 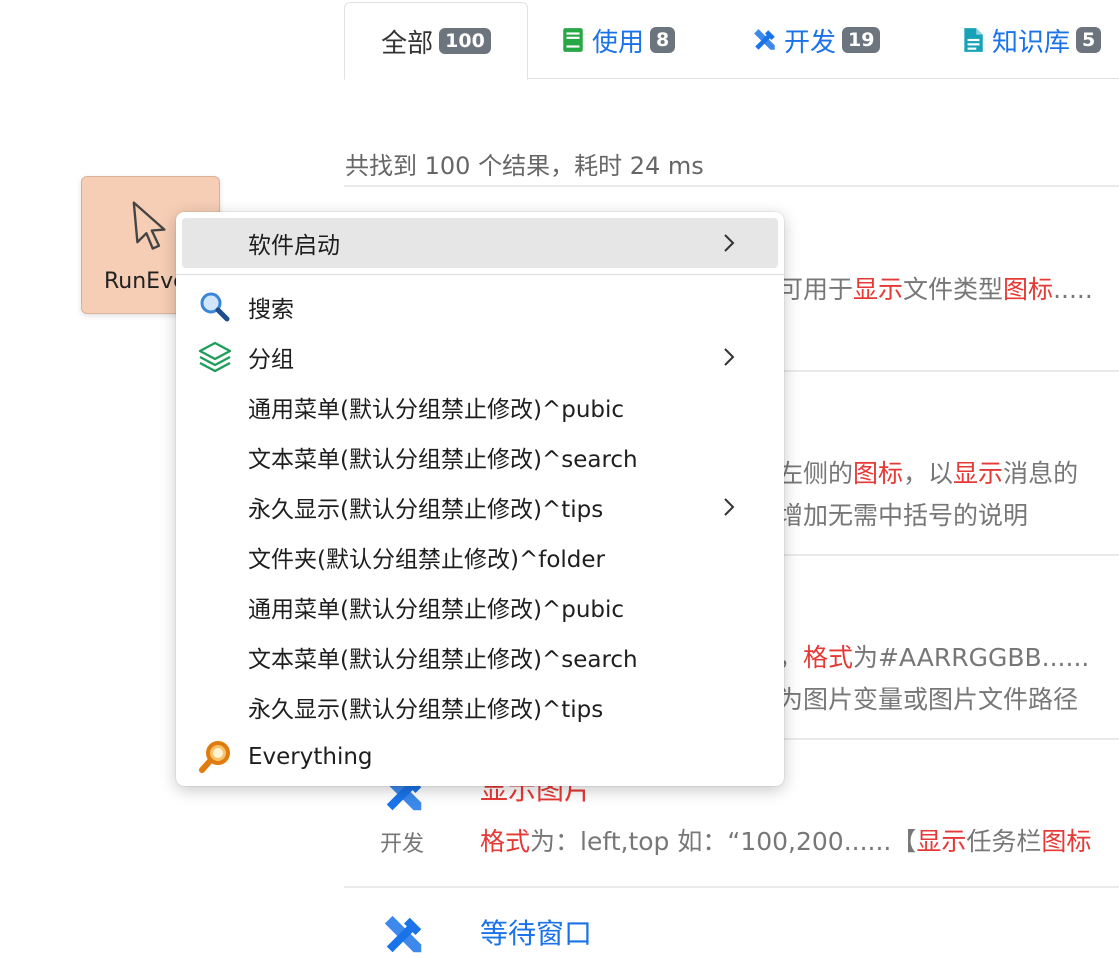 I want to click on menu-separator, so click(x=480, y=274).